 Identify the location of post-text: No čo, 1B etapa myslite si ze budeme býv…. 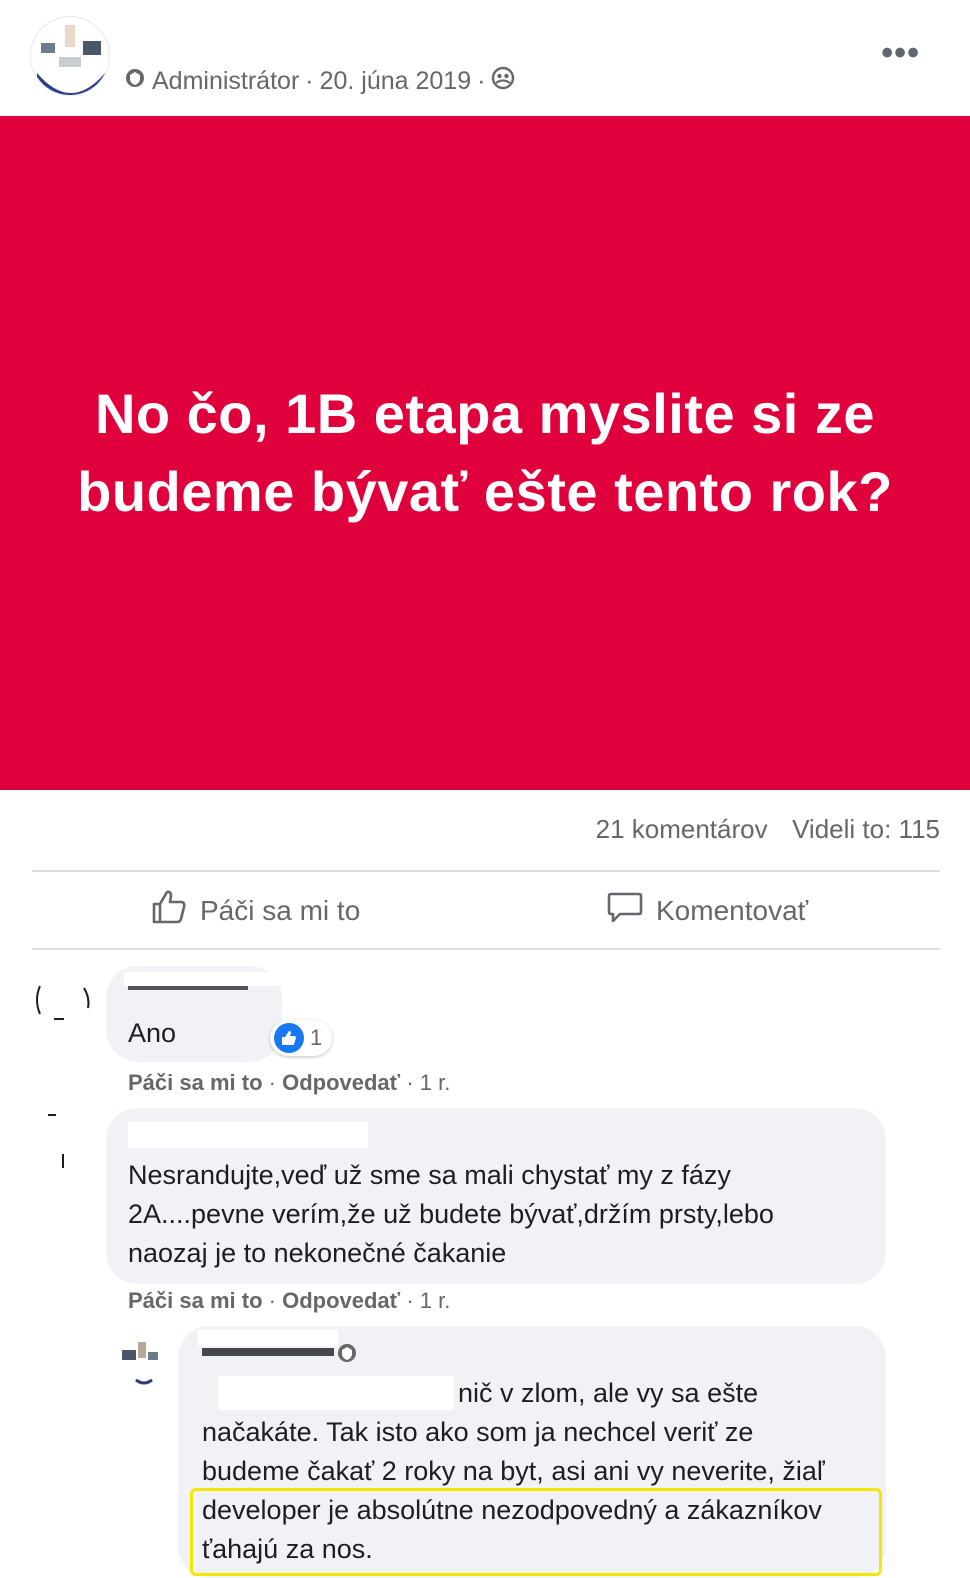
(485, 452).